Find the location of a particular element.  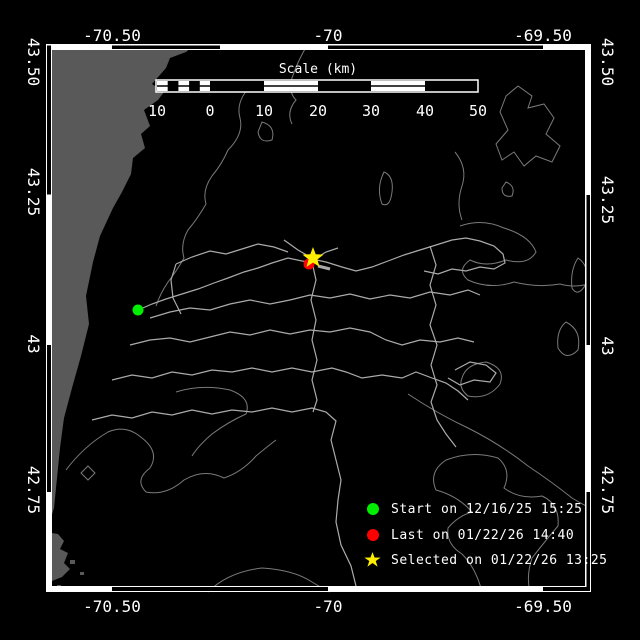

legend-item-selected: Selected on 01/22/26 13:25 is located at coordinates (486, 560).